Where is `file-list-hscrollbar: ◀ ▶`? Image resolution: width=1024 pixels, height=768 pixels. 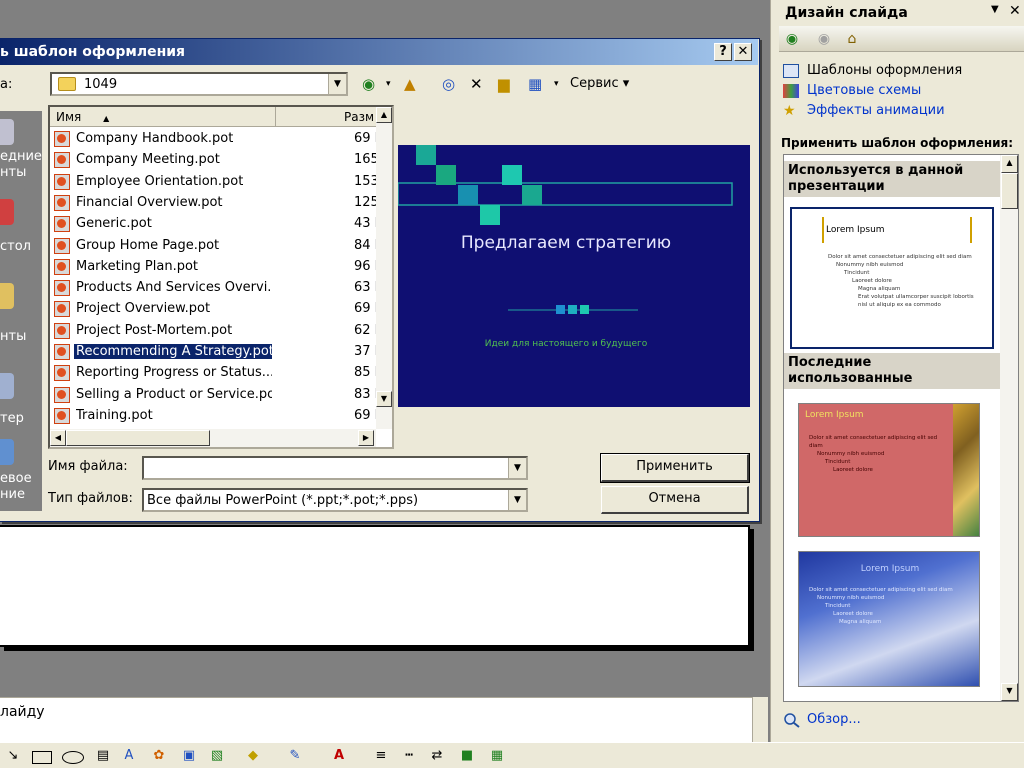
file-list-hscrollbar: ◀ ▶ is located at coordinates (213, 438).